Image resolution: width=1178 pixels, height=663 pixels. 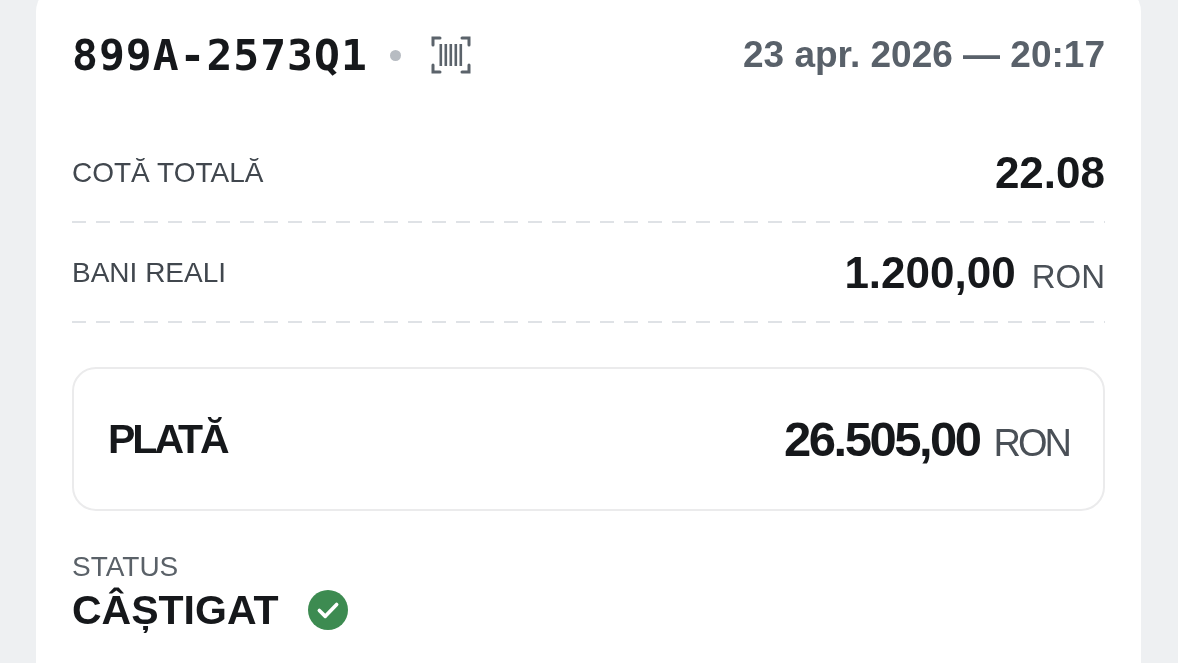 I want to click on ticket-code: 899A-2573Q1, so click(x=220, y=55).